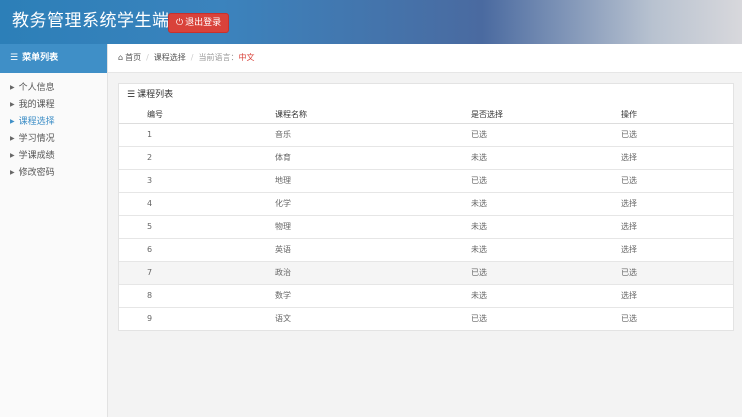 This screenshot has height=417, width=742. What do you see at coordinates (325, 295) in the screenshot?
I see `cell-name: 数学` at bounding box center [325, 295].